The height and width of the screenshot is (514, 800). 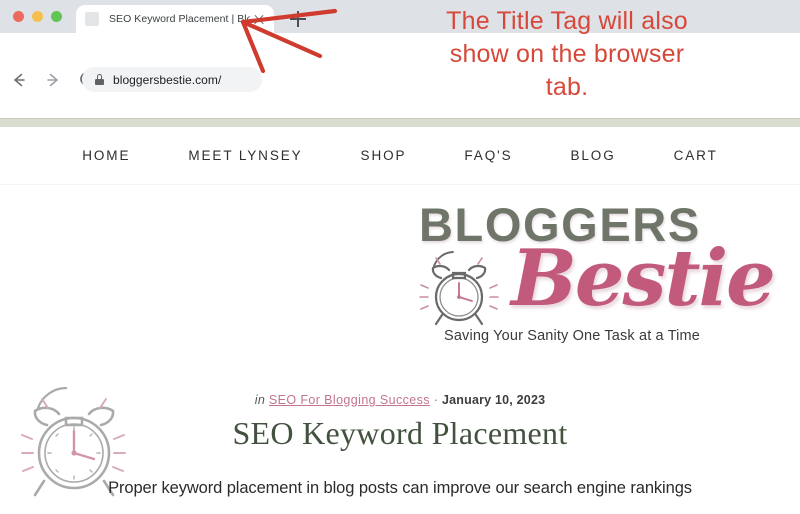 What do you see at coordinates (459, 287) in the screenshot?
I see `alarm-clock-icon` at bounding box center [459, 287].